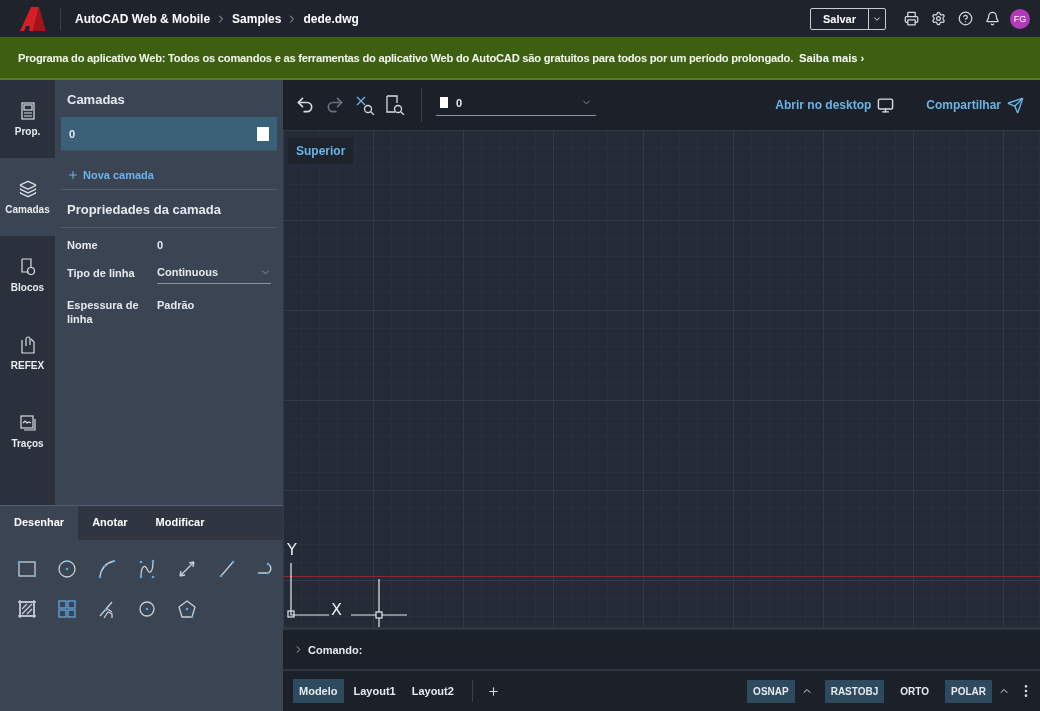 The height and width of the screenshot is (711, 1040). What do you see at coordinates (27, 266) in the screenshot?
I see `block-icon` at bounding box center [27, 266].